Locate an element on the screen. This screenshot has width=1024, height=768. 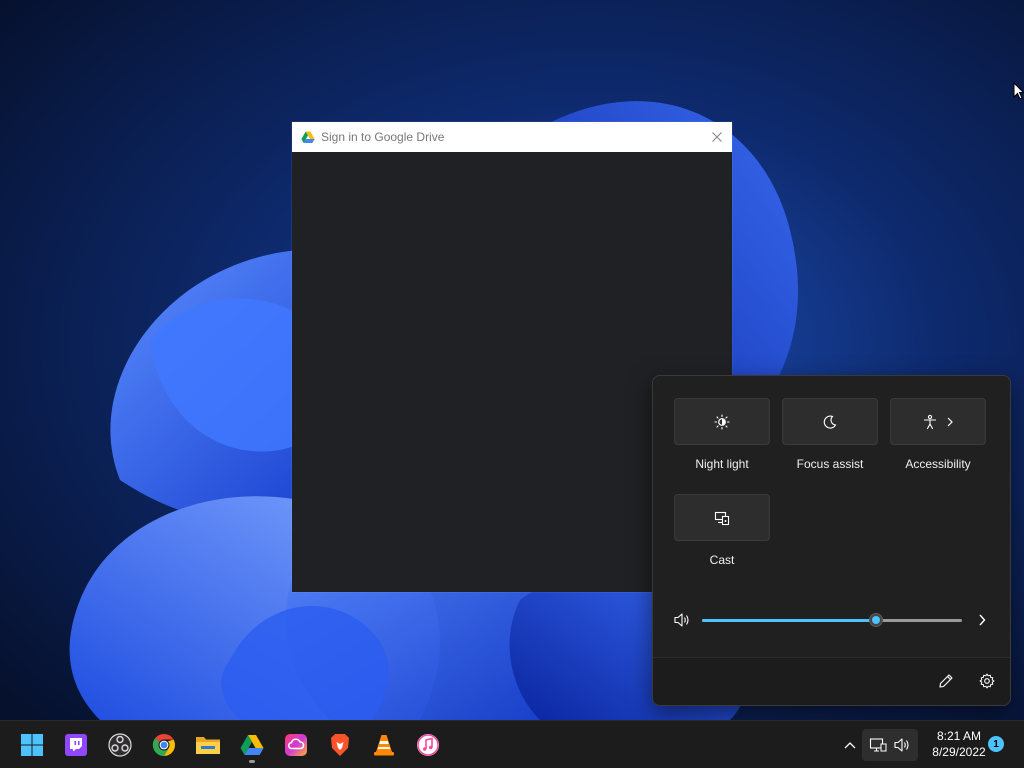
accessibility-label: Accessibility is located at coordinates (938, 464).